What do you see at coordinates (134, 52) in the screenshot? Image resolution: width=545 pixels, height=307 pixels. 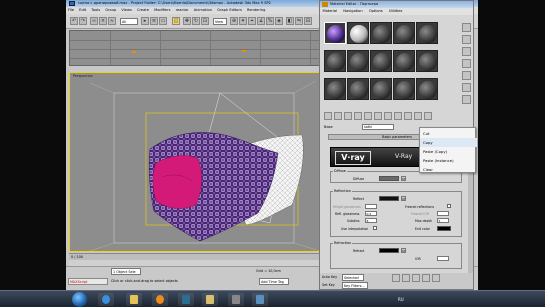 I see `light-gizmo` at bounding box center [134, 52].